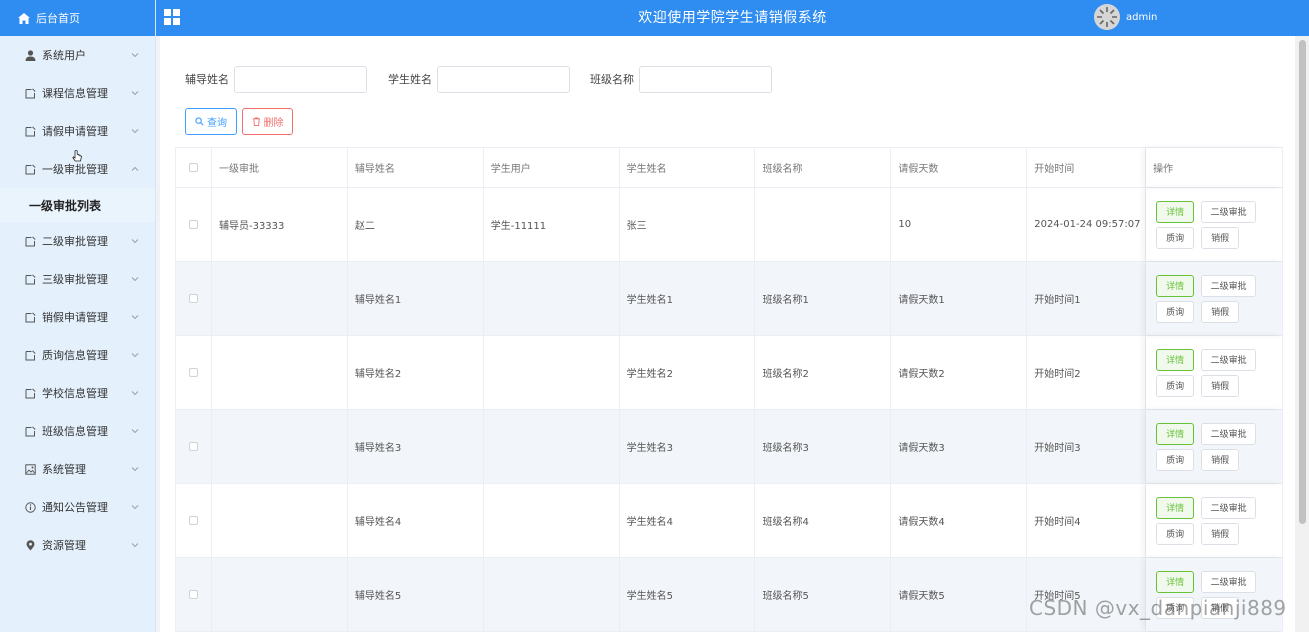 The height and width of the screenshot is (632, 1309). Describe the element at coordinates (30, 544) in the screenshot. I see `location-icon` at that location.